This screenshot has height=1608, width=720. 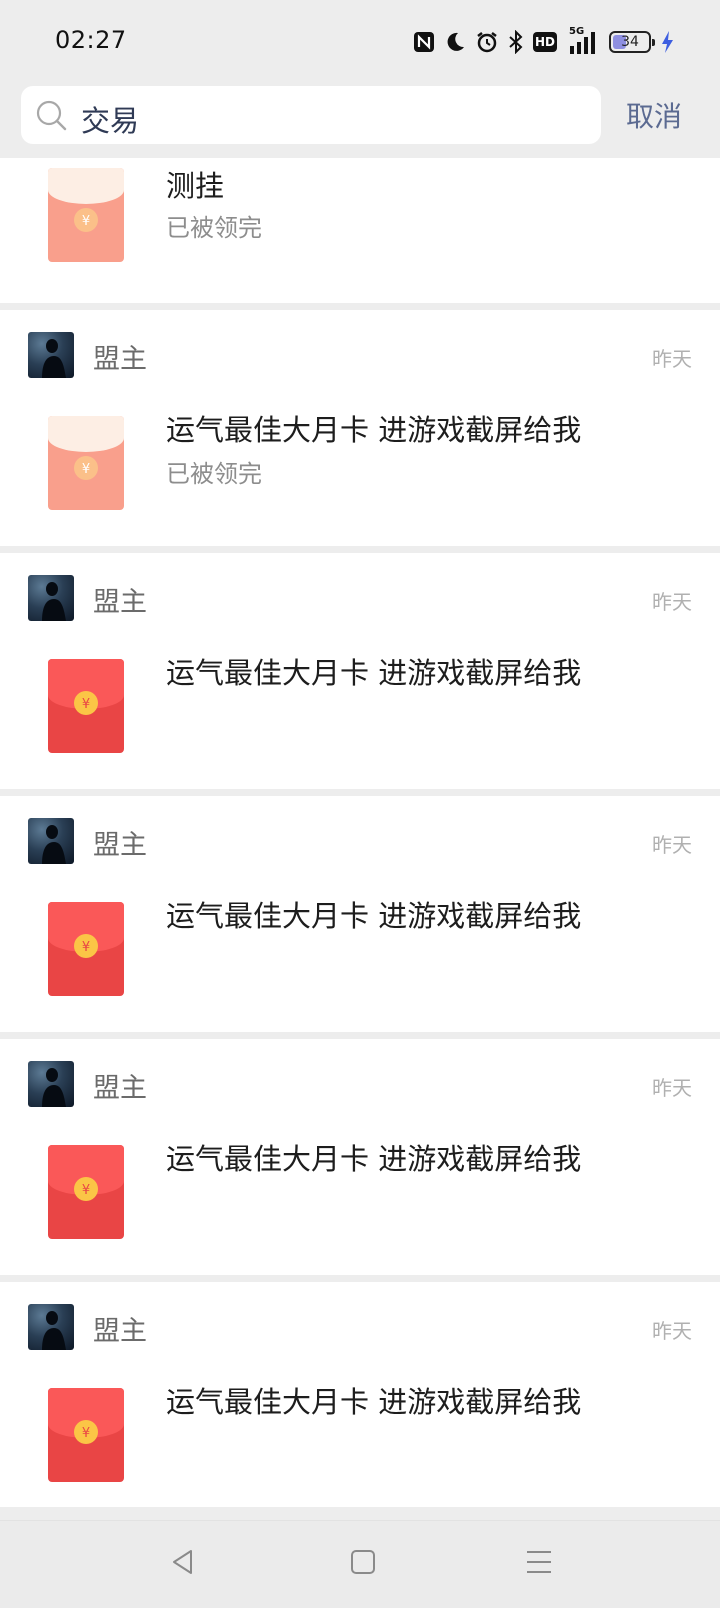 I want to click on status-icons: HD 5G 34, so click(x=543, y=41).